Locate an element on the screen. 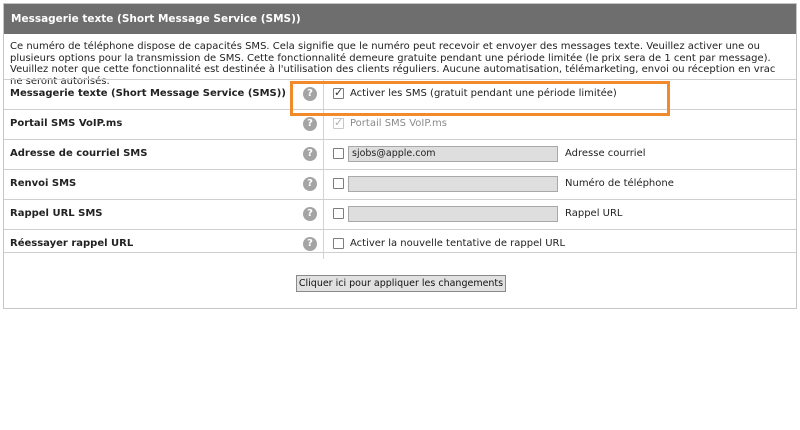 The image size is (800, 430). row-label: Rappel URL SMS is located at coordinates (56, 213).